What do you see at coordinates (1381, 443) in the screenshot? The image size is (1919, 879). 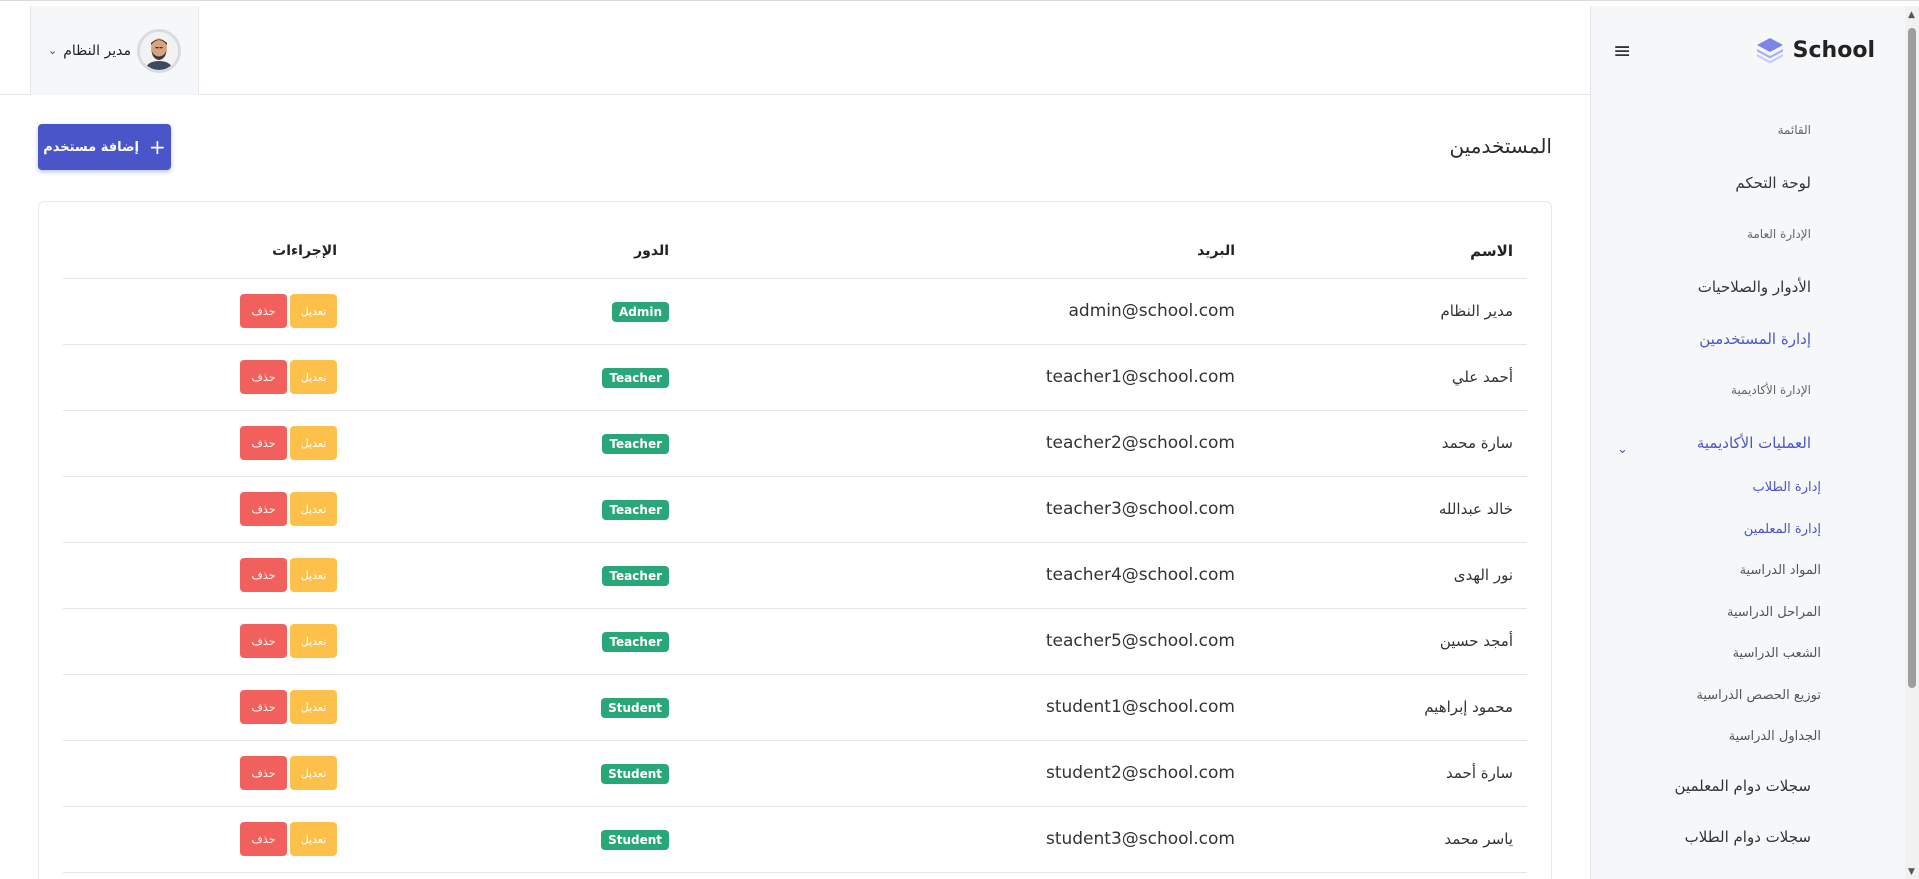 I see `user-name-cell: سارة محمد` at bounding box center [1381, 443].